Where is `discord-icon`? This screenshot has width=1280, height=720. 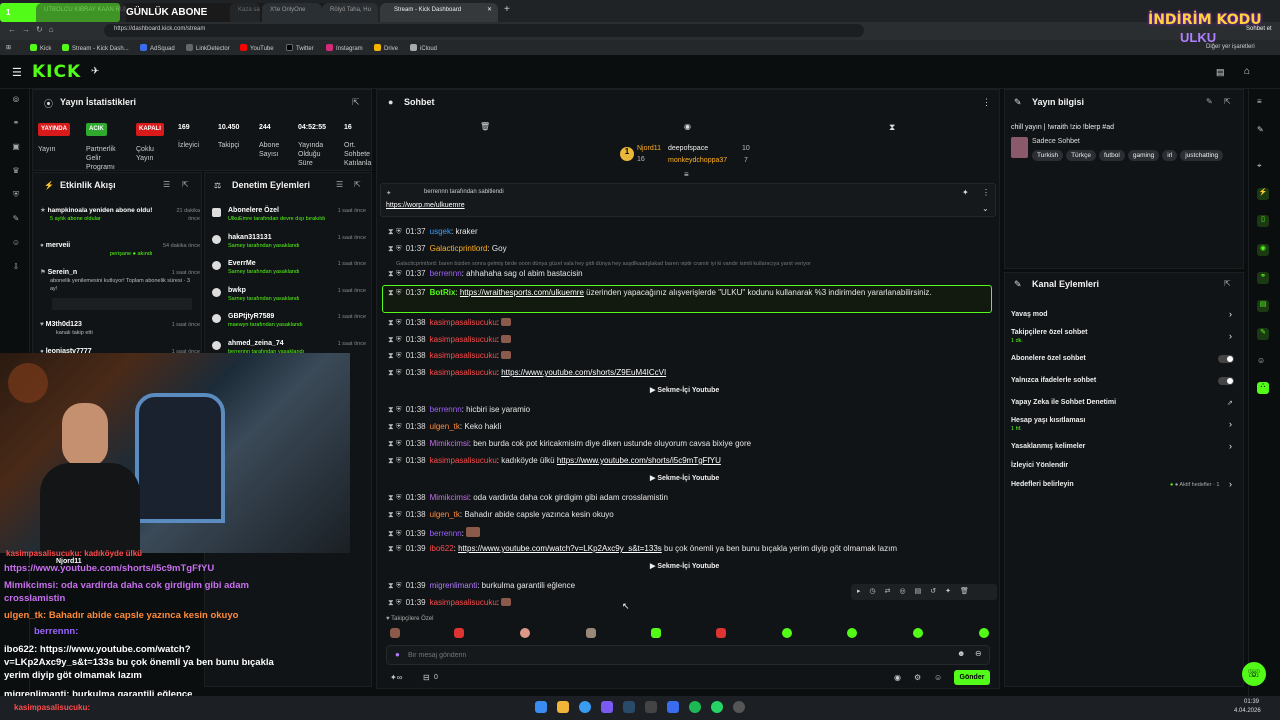
discord-icon is located at coordinates (607, 707).